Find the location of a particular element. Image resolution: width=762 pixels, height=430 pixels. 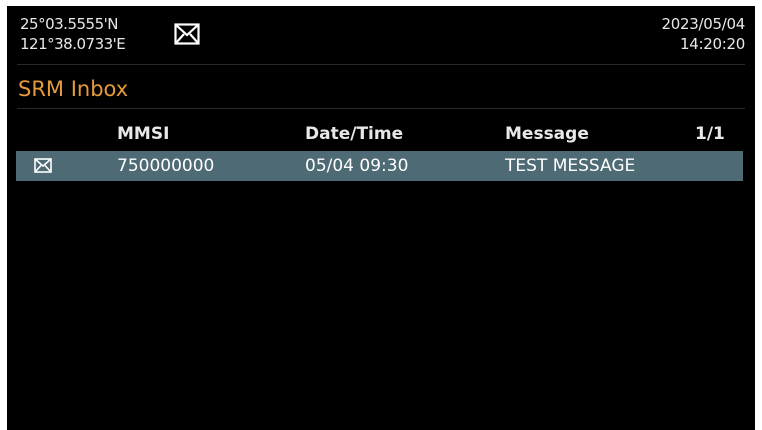

row-mmsi: 750000000 is located at coordinates (166, 166).